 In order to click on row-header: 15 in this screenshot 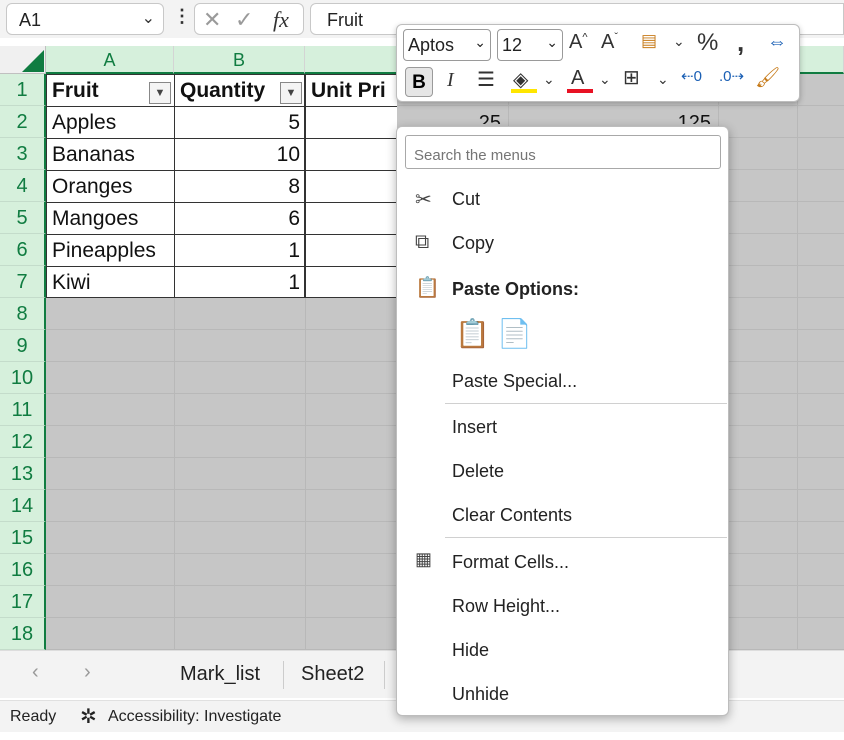, I will do `click(23, 538)`.